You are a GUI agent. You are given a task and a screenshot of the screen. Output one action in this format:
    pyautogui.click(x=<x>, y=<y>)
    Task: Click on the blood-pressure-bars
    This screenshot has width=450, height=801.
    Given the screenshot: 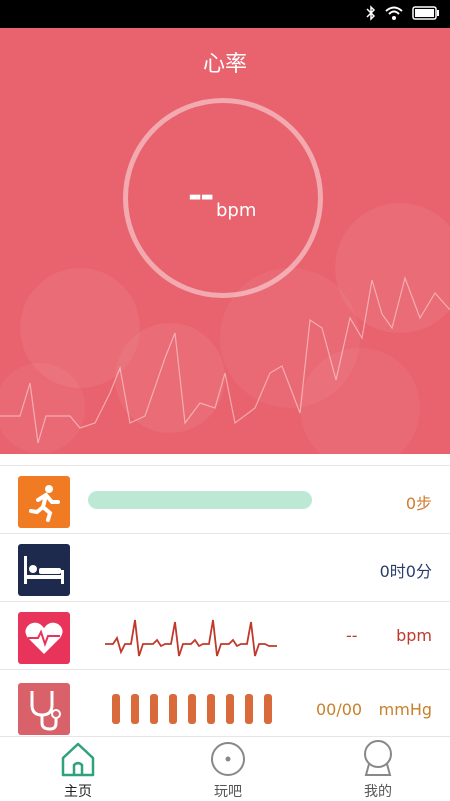 What is the action you would take?
    pyautogui.click(x=192, y=709)
    